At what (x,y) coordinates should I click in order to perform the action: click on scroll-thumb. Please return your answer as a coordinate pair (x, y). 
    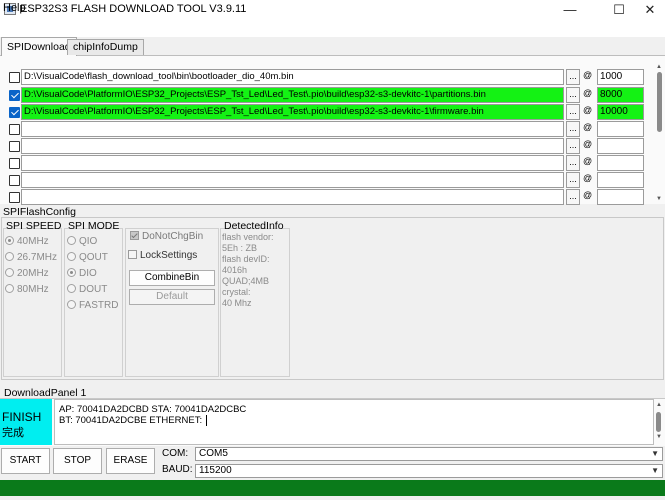
    Looking at the image, I should click on (659, 102).